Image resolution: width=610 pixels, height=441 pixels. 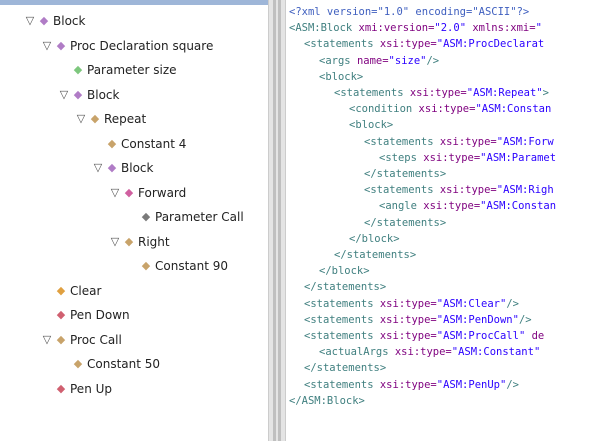 I want to click on tree-node-label: Pen Down, so click(x=100, y=315).